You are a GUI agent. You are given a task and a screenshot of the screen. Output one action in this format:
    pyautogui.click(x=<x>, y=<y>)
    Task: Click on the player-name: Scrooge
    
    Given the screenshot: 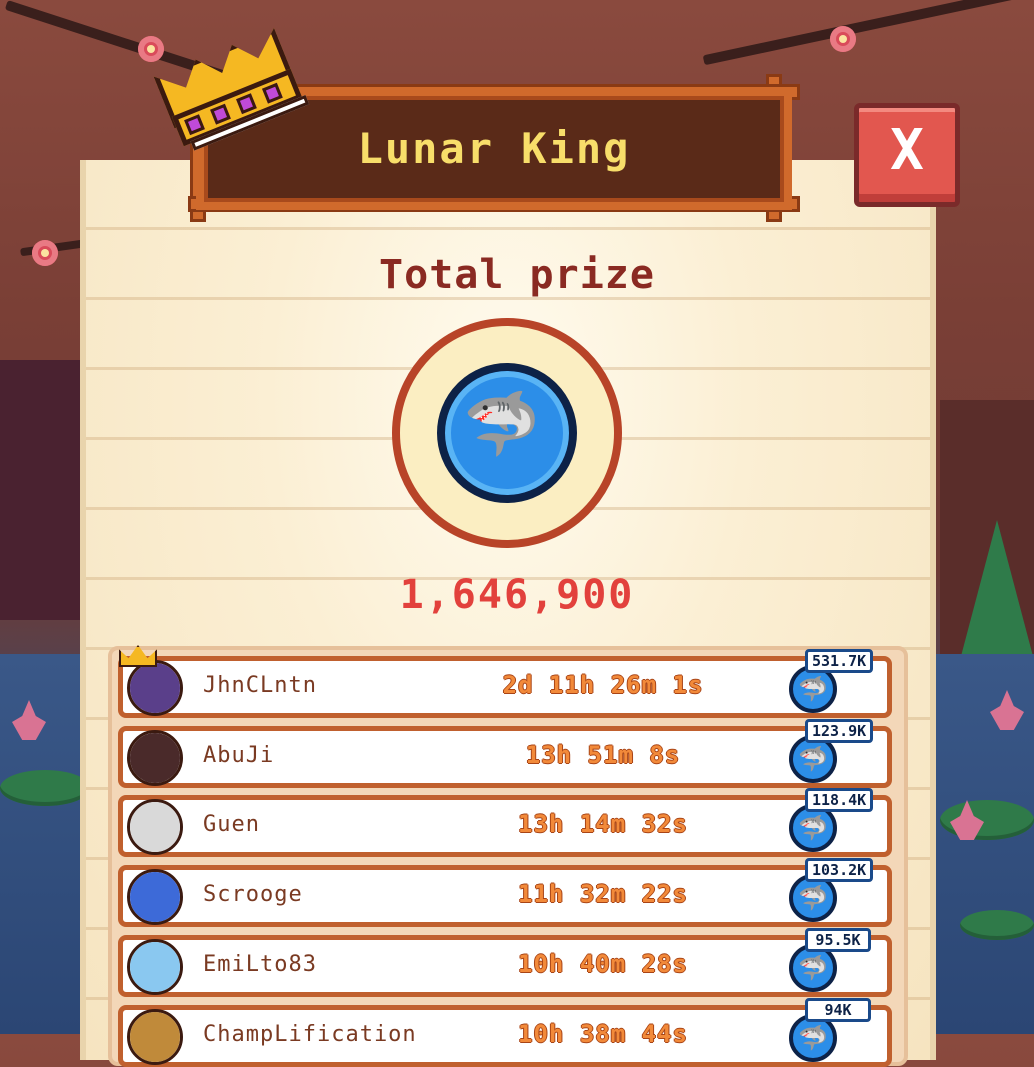 What is the action you would take?
    pyautogui.click(x=253, y=894)
    